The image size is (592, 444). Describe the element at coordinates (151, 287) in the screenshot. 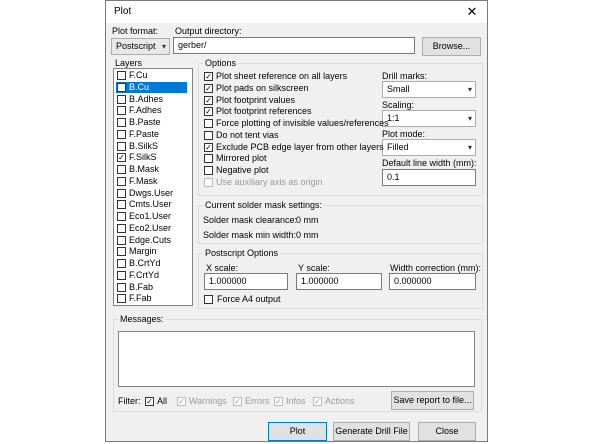

I see `layer-item: B.Fab` at that location.